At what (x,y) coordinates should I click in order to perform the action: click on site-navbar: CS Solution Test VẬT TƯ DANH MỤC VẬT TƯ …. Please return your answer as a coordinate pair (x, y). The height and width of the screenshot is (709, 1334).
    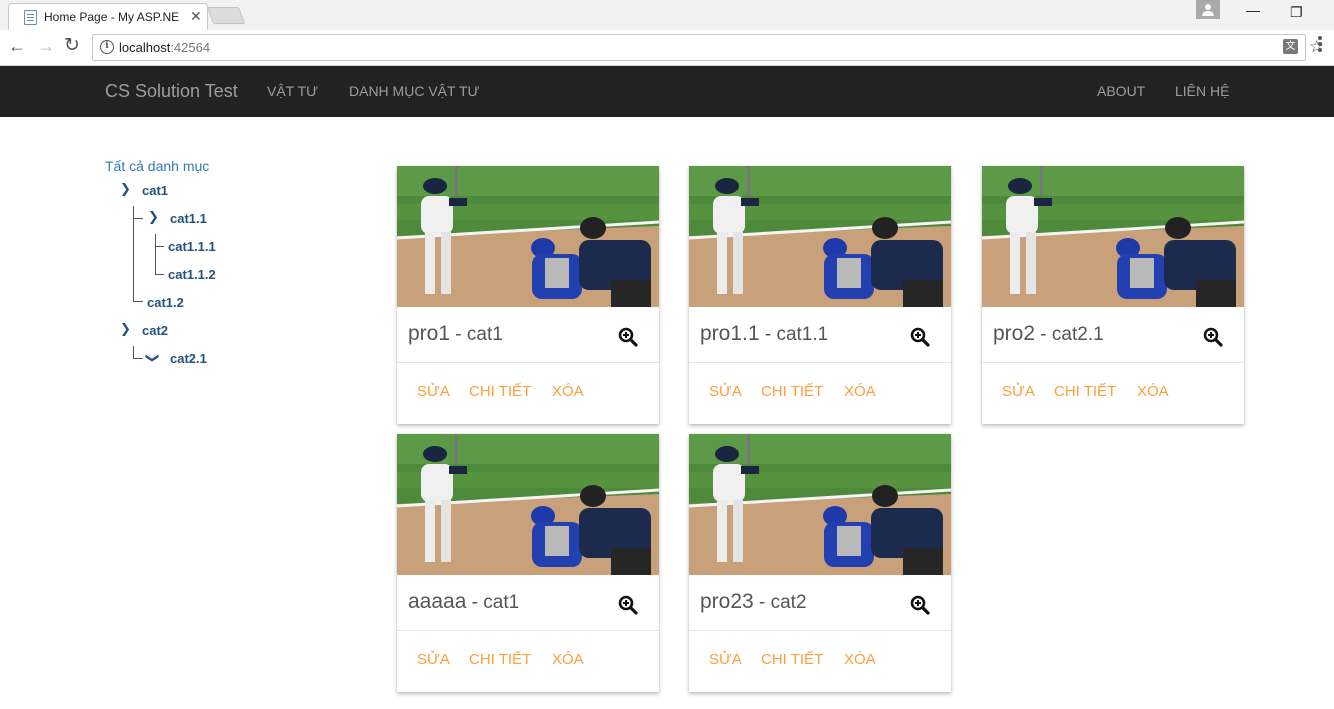
    Looking at the image, I should click on (667, 91).